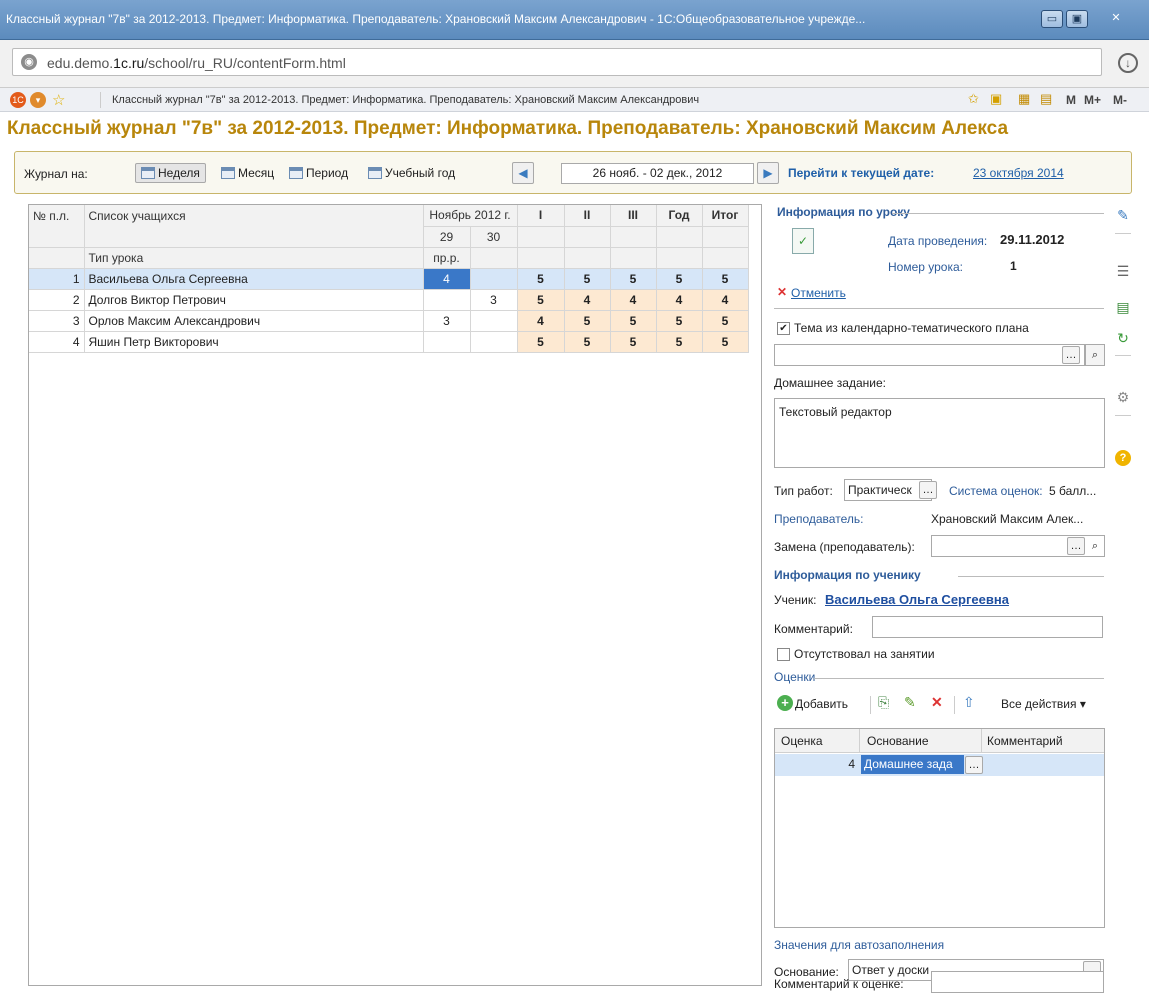 The image size is (1149, 996). Describe the element at coordinates (18, 100) in the screenshot. I see `1c-logo-icon: 1С` at that location.